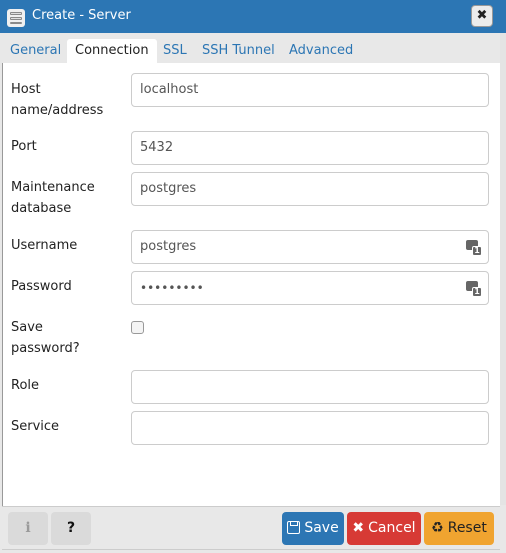 The image size is (506, 553). I want to click on service-input, so click(310, 428).